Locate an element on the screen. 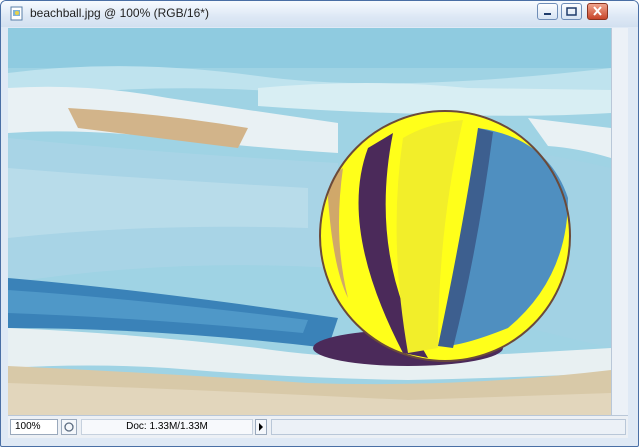  status-menu-icon is located at coordinates (69, 427).